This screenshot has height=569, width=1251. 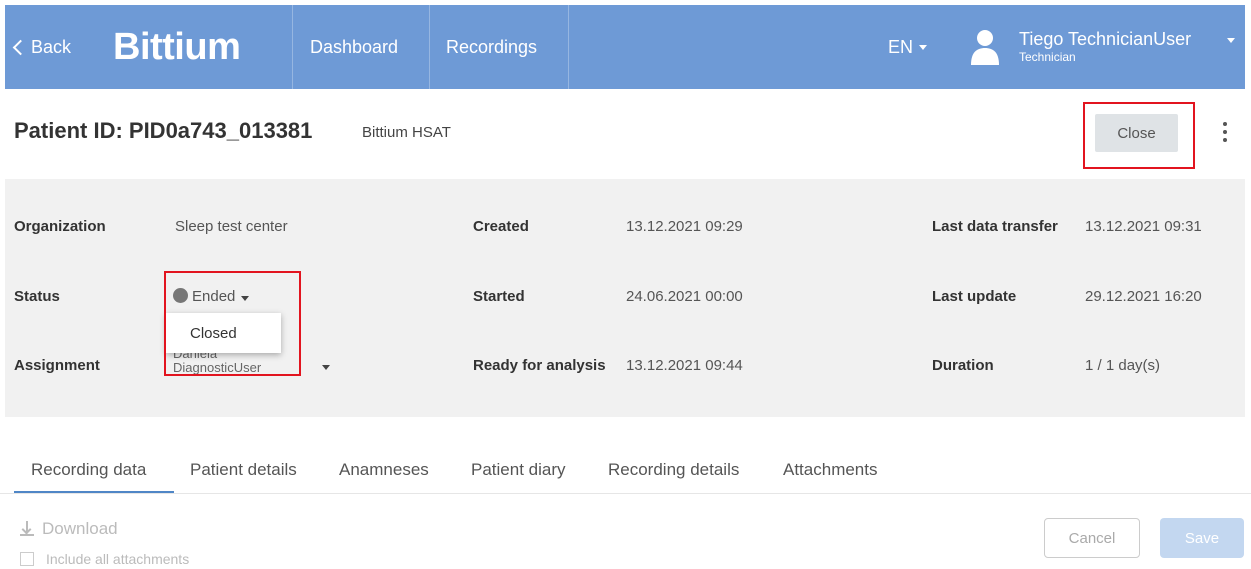 I want to click on tab-patient-details: Patient details, so click(x=243, y=470).